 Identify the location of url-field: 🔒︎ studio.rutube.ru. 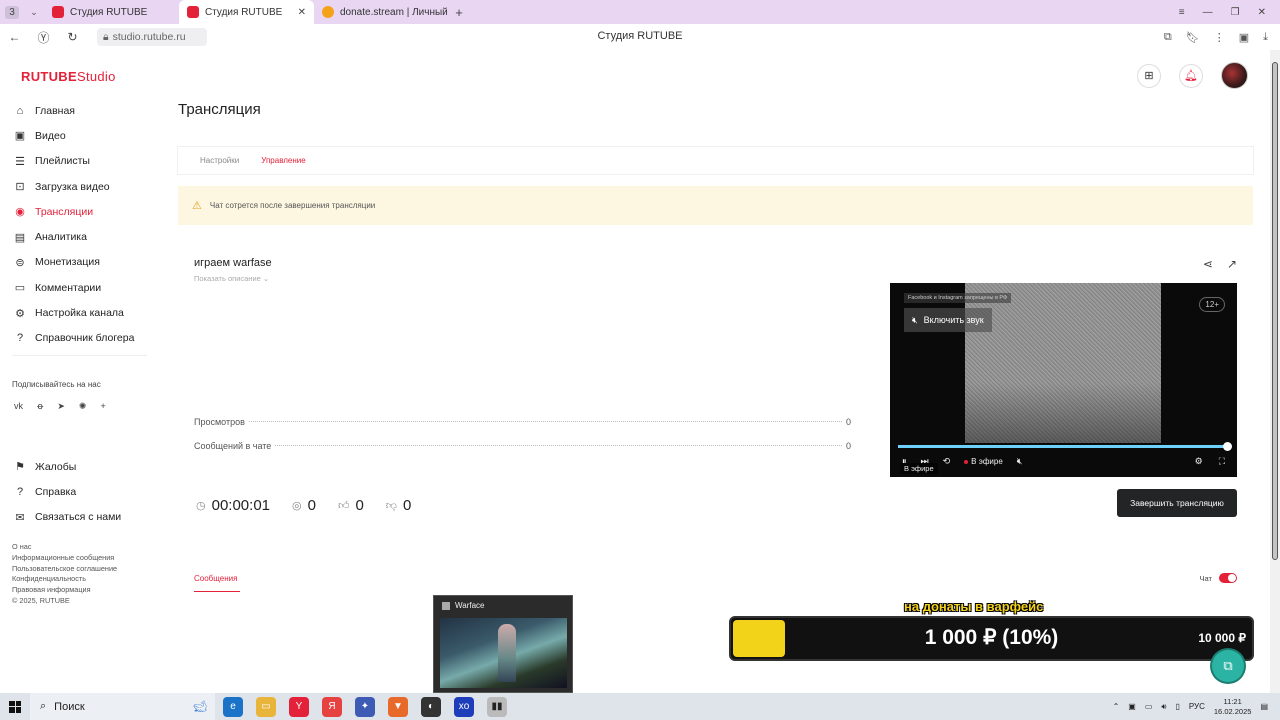
(152, 37).